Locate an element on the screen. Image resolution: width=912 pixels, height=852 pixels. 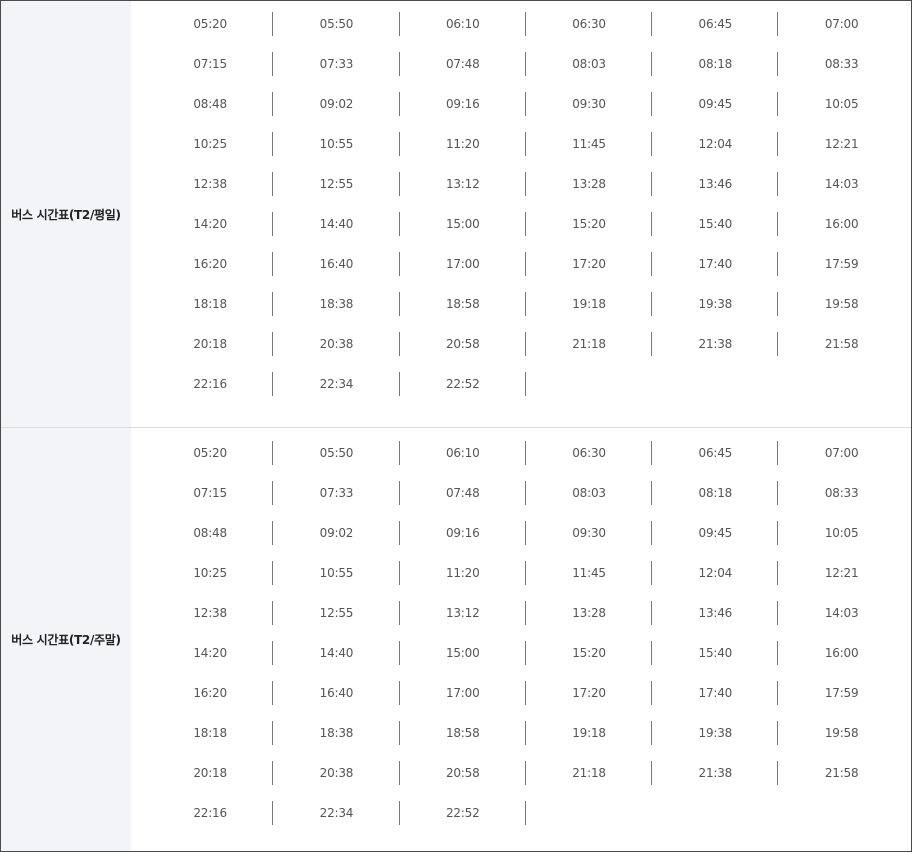
time-row: 14:20 14:40 15:00 15:20 15:40 16:00 is located at coordinates (526, 224).